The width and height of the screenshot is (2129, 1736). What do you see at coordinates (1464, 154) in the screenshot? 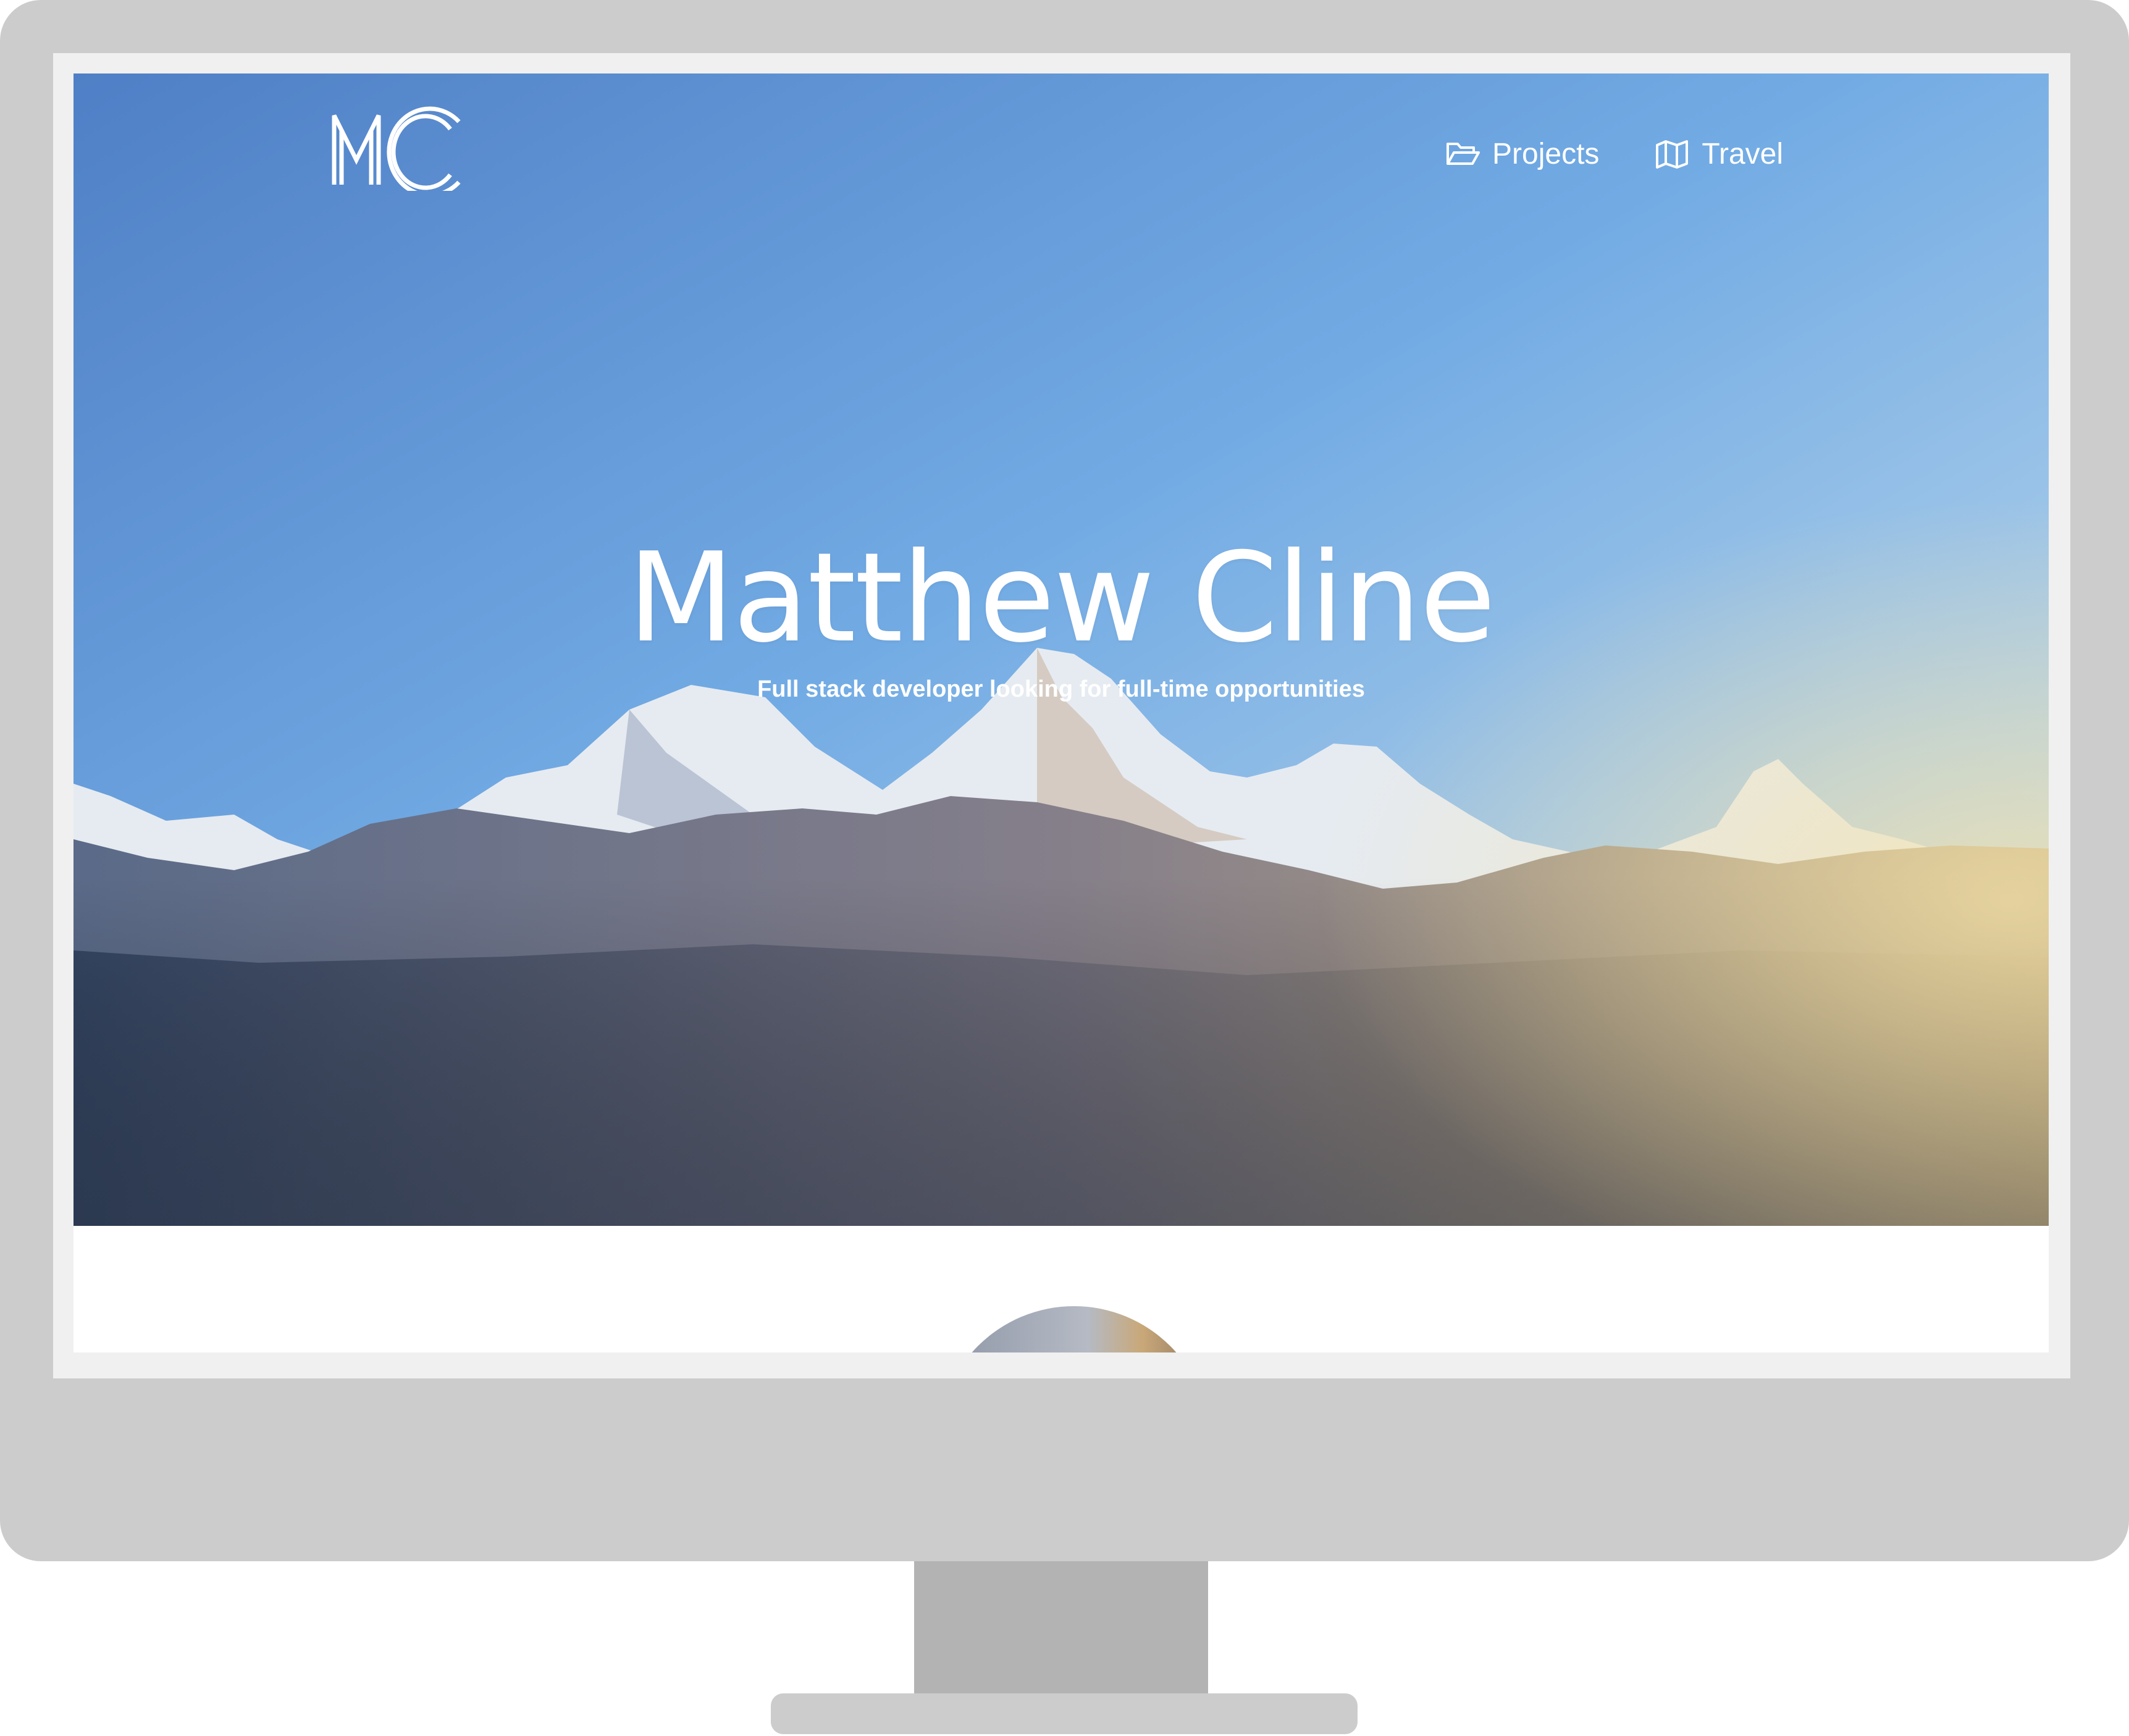
I see `folder-open-icon` at bounding box center [1464, 154].